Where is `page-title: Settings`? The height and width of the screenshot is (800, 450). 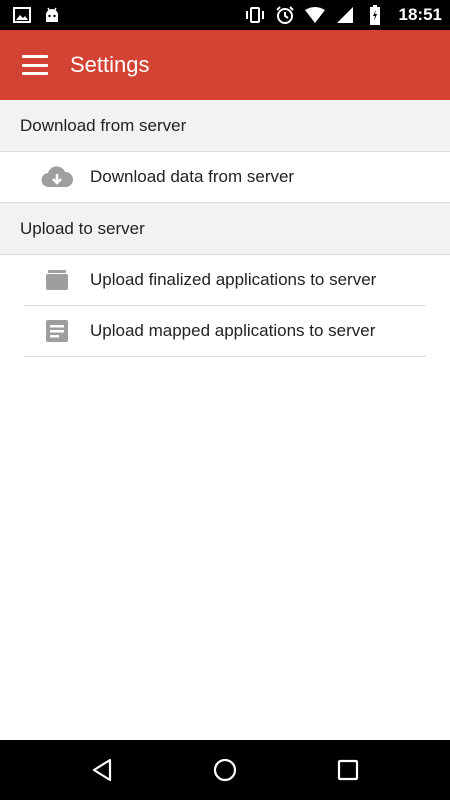 page-title: Settings is located at coordinates (110, 64).